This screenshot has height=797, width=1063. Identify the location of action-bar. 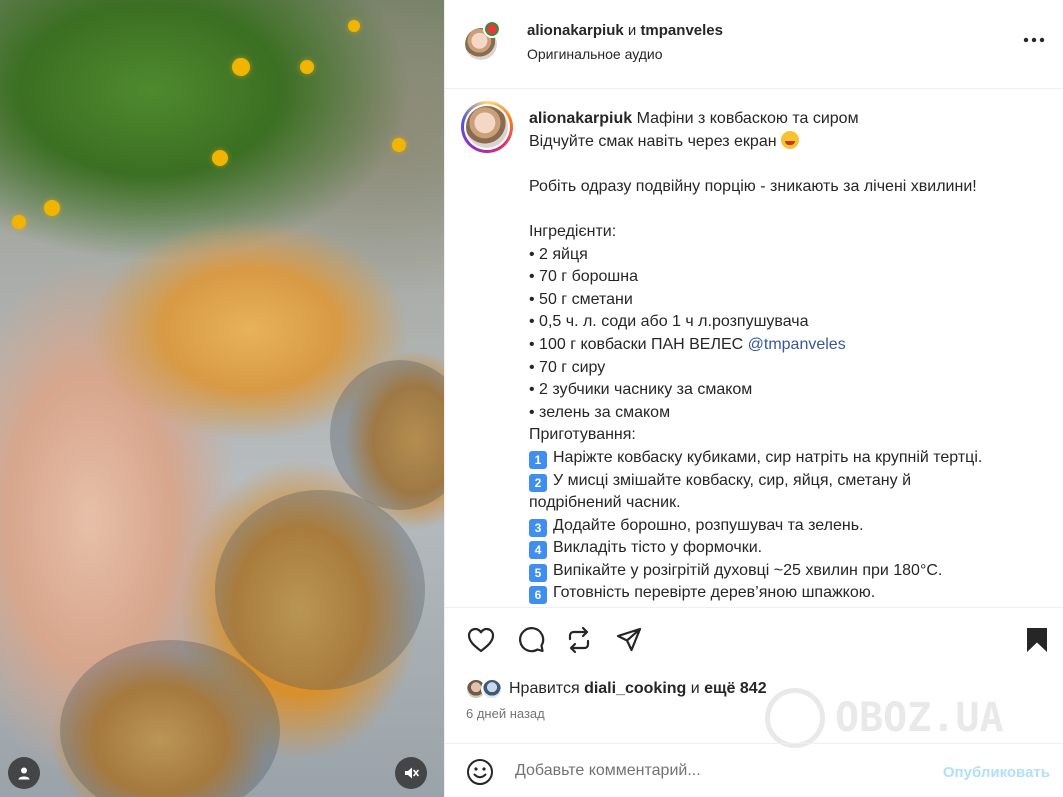
(754, 637).